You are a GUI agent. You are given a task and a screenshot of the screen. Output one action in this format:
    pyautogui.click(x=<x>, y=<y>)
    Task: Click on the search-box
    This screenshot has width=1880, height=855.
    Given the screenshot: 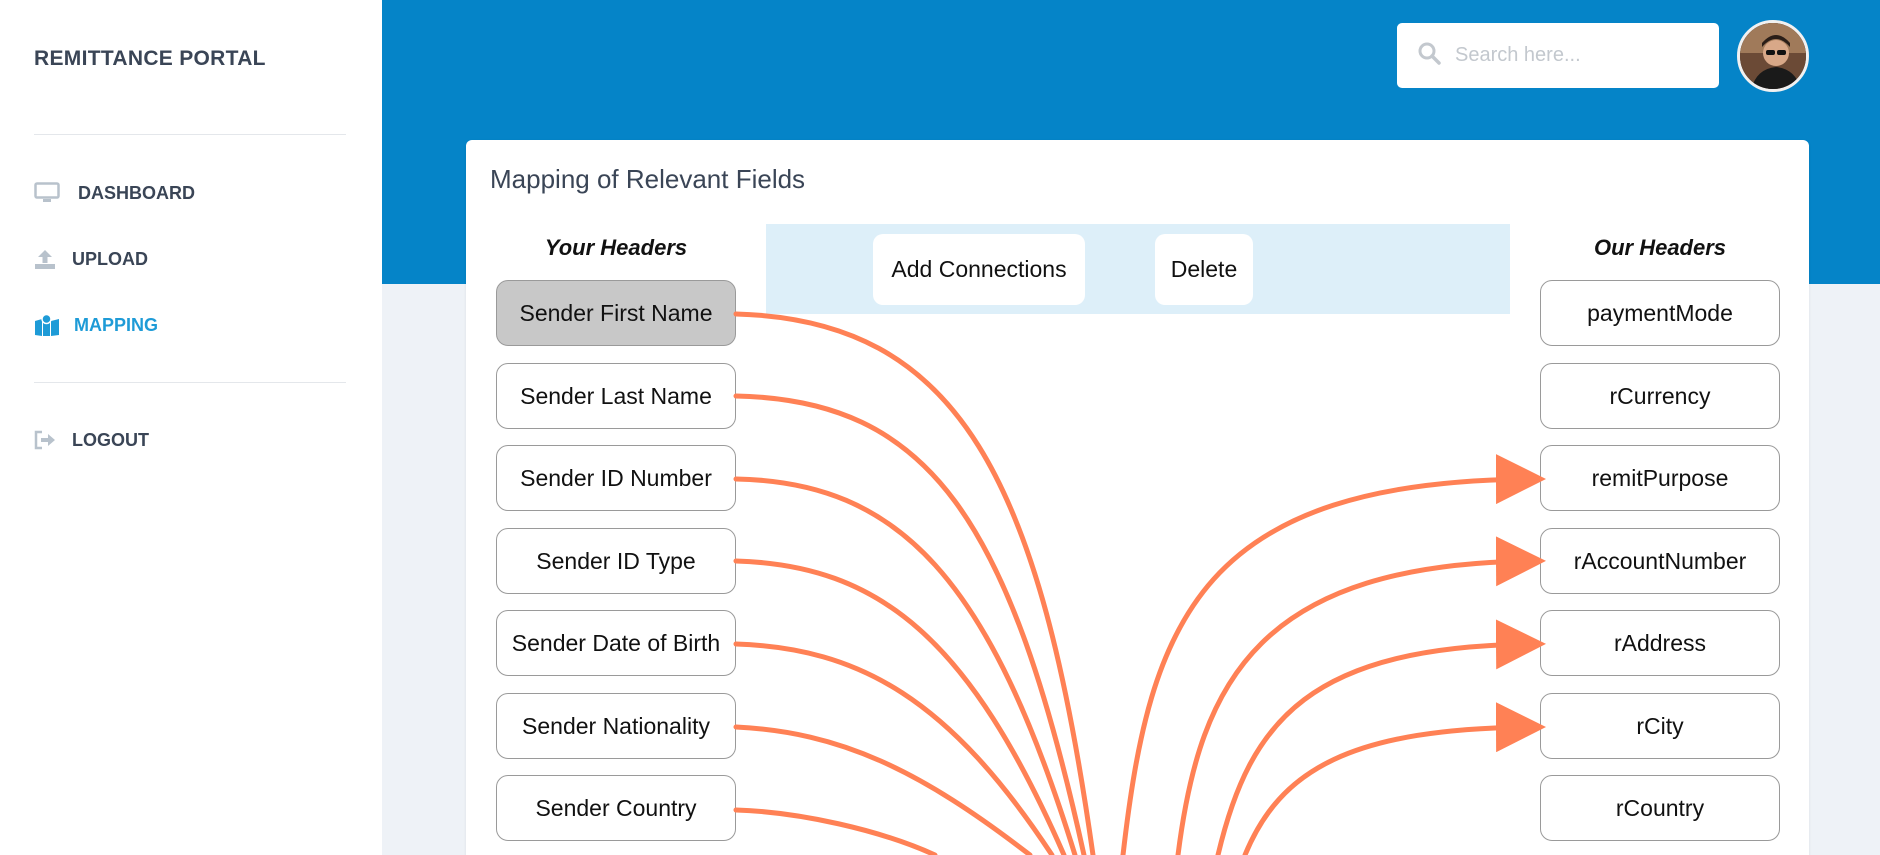 What is the action you would take?
    pyautogui.click(x=1558, y=55)
    